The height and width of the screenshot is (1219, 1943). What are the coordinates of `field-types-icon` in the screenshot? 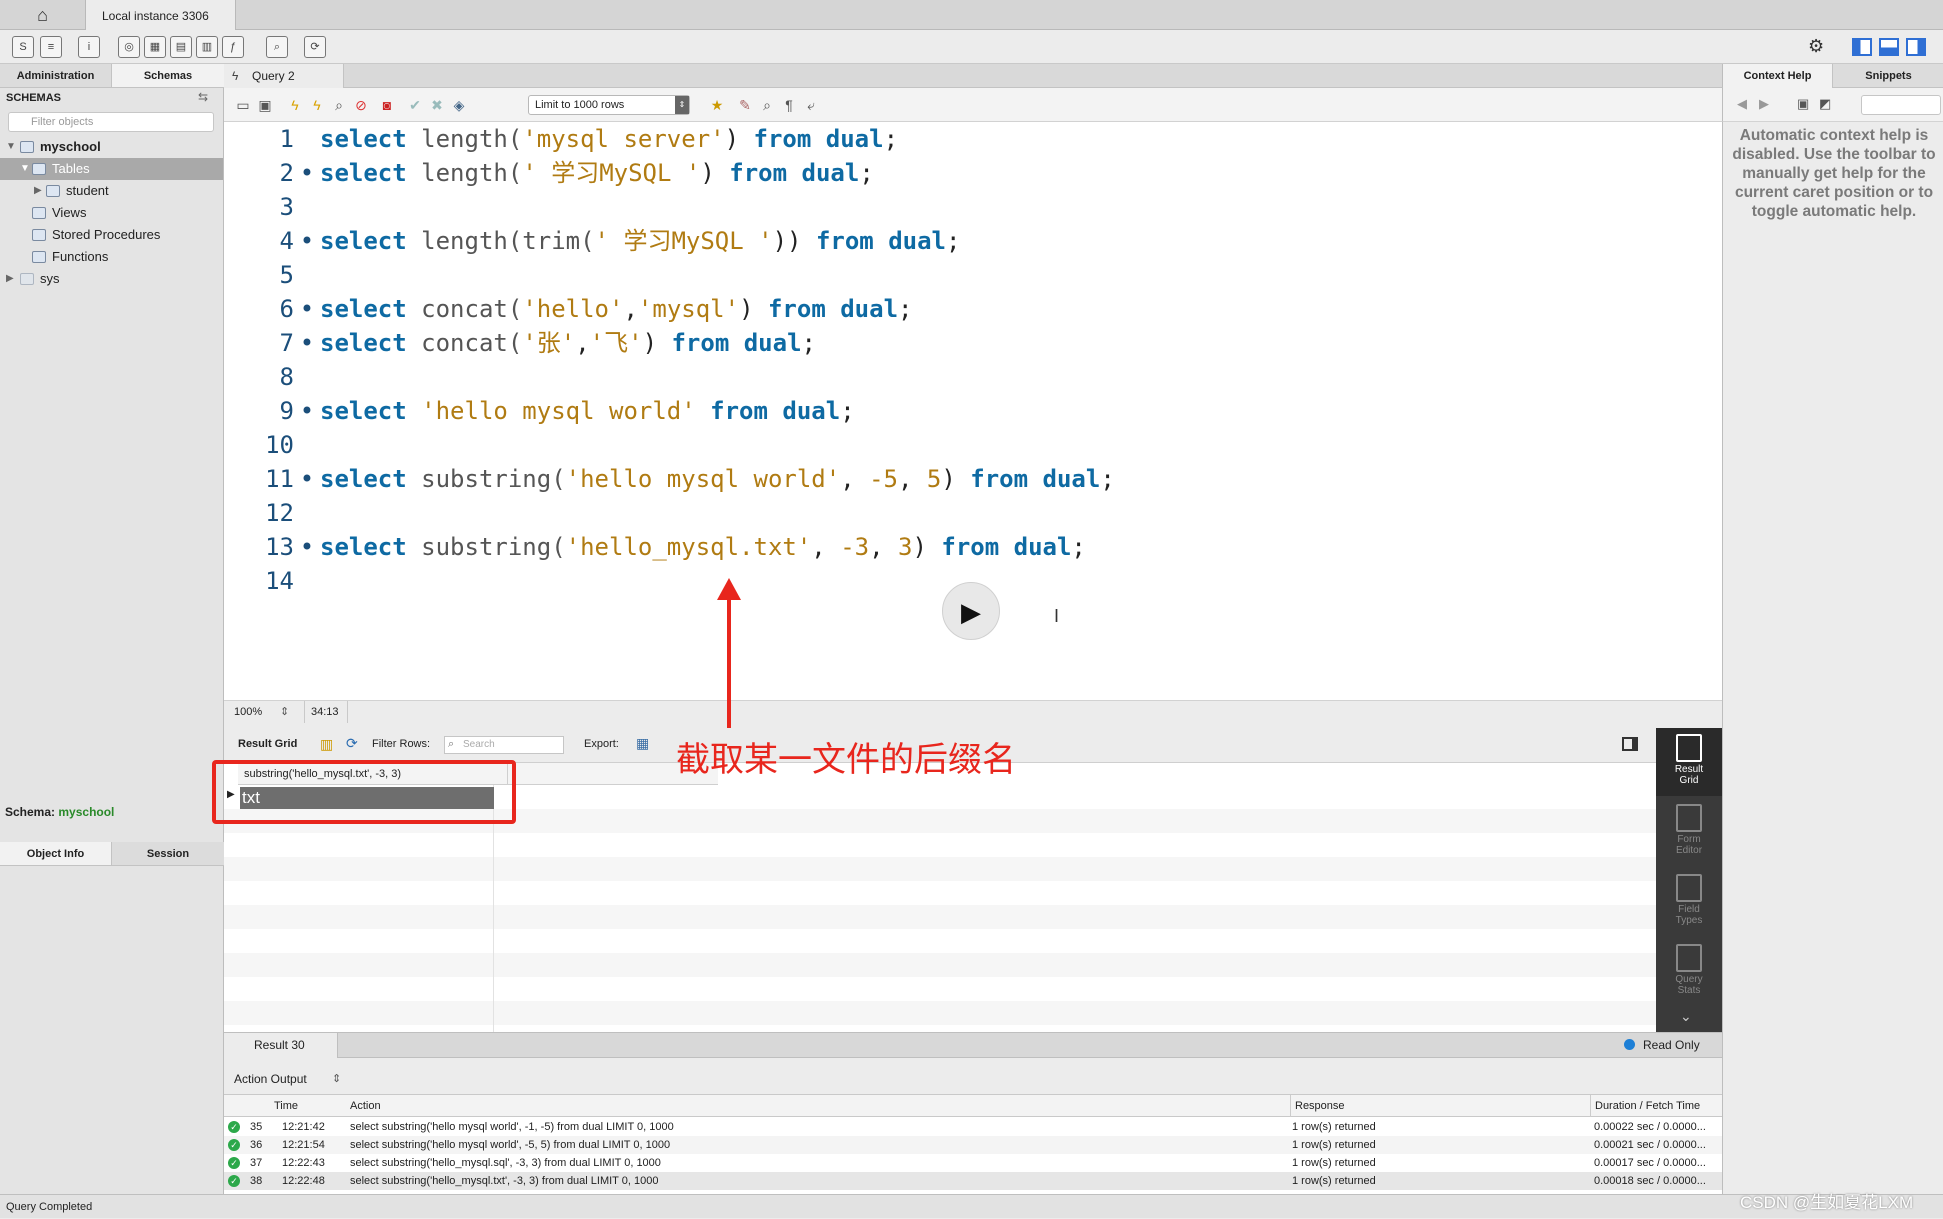 It's located at (1689, 888).